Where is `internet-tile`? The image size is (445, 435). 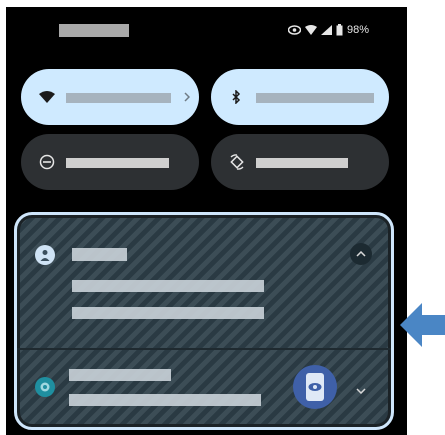
internet-tile is located at coordinates (110, 97).